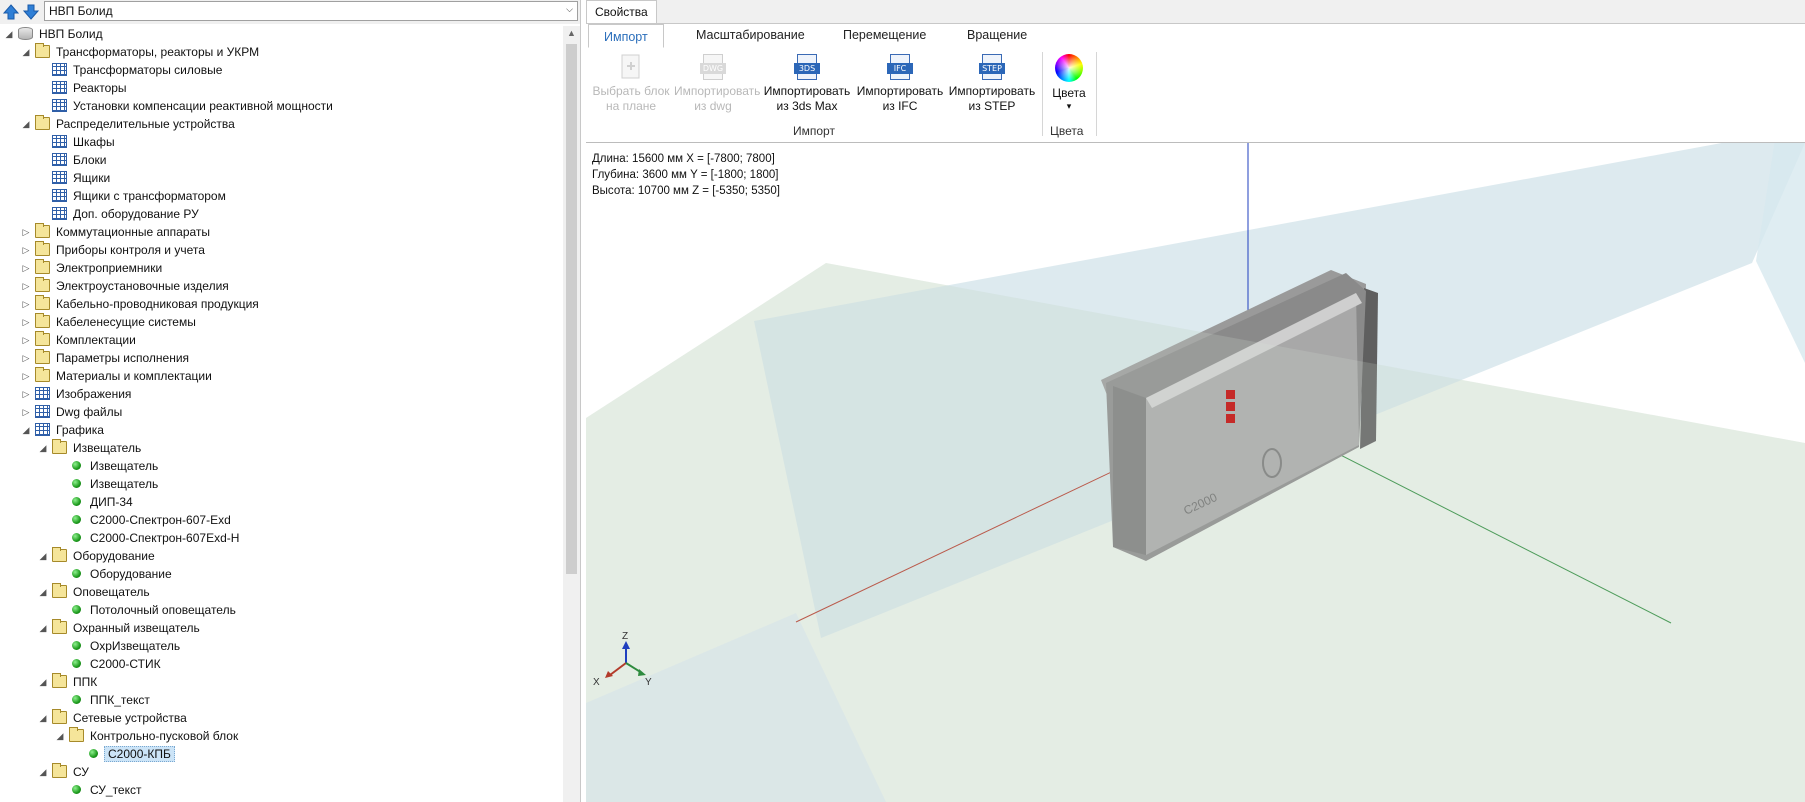 This screenshot has width=1805, height=802. Describe the element at coordinates (280, 35) in the screenshot. I see `tree-item: ◢ НВП Болид` at that location.